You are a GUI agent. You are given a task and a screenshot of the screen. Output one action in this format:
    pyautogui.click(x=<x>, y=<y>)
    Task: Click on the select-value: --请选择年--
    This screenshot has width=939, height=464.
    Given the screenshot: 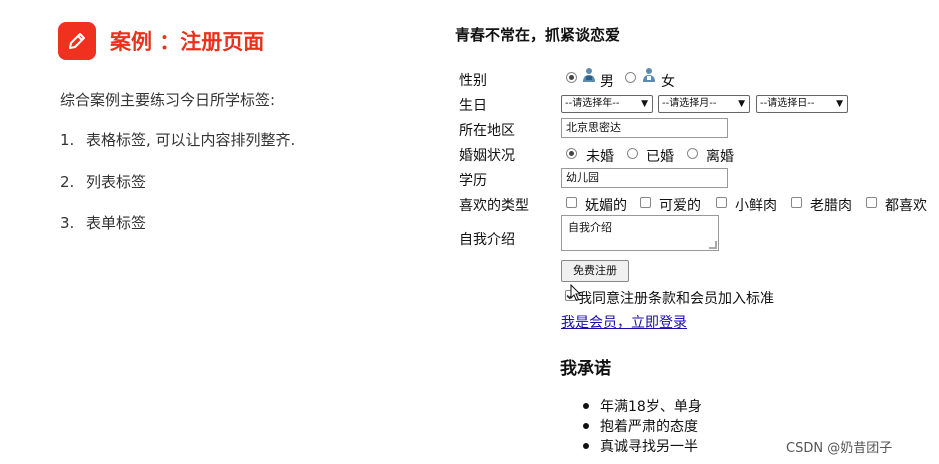 What is the action you would take?
    pyautogui.click(x=592, y=103)
    